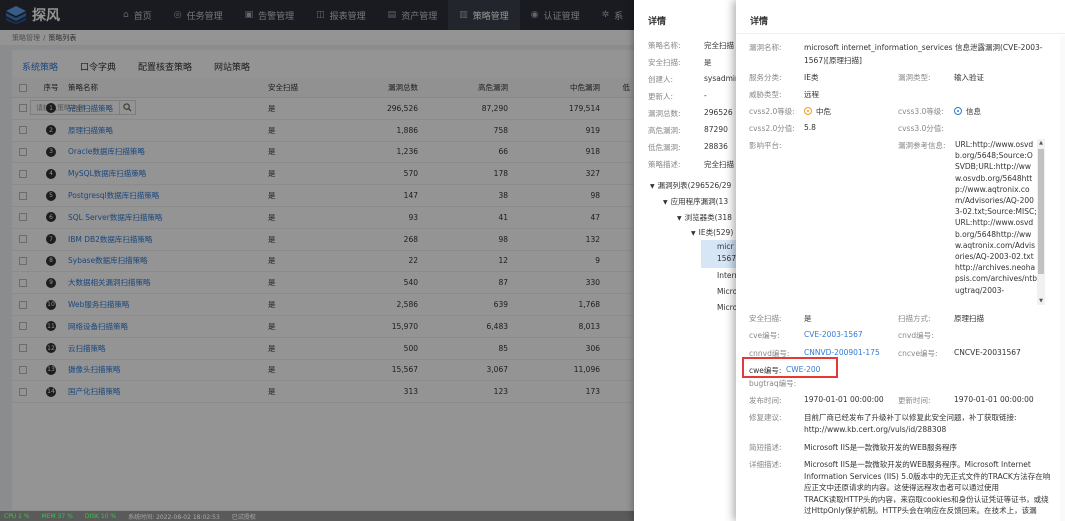 This screenshot has height=521, width=1065. What do you see at coordinates (690, 113) in the screenshot?
I see `policy-field: 漏洞总数: 296526` at bounding box center [690, 113].